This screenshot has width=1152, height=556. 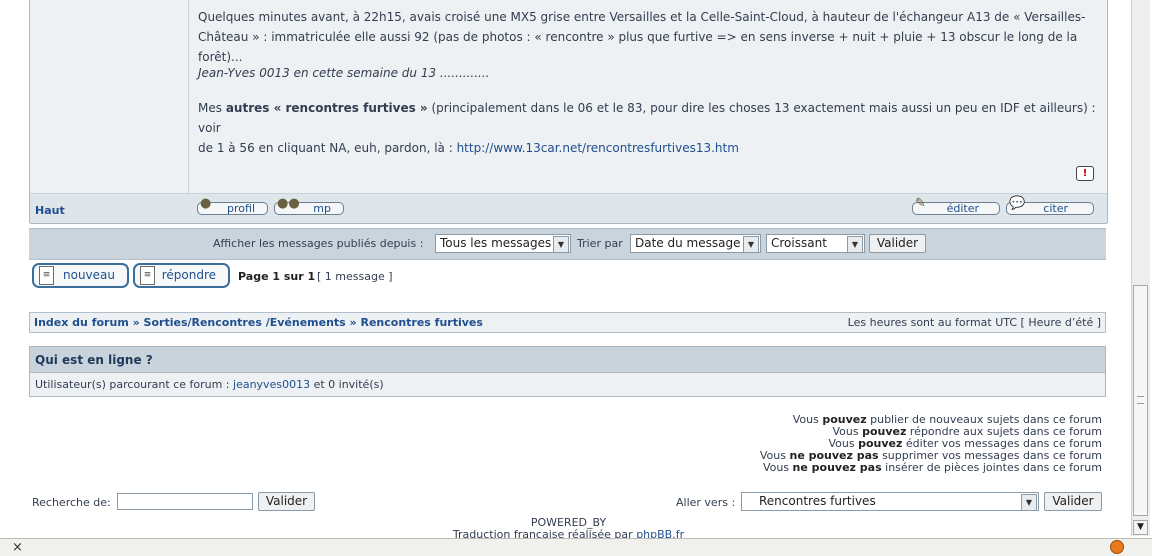 I want to click on search-label: Recherche de:, so click(x=71, y=502).